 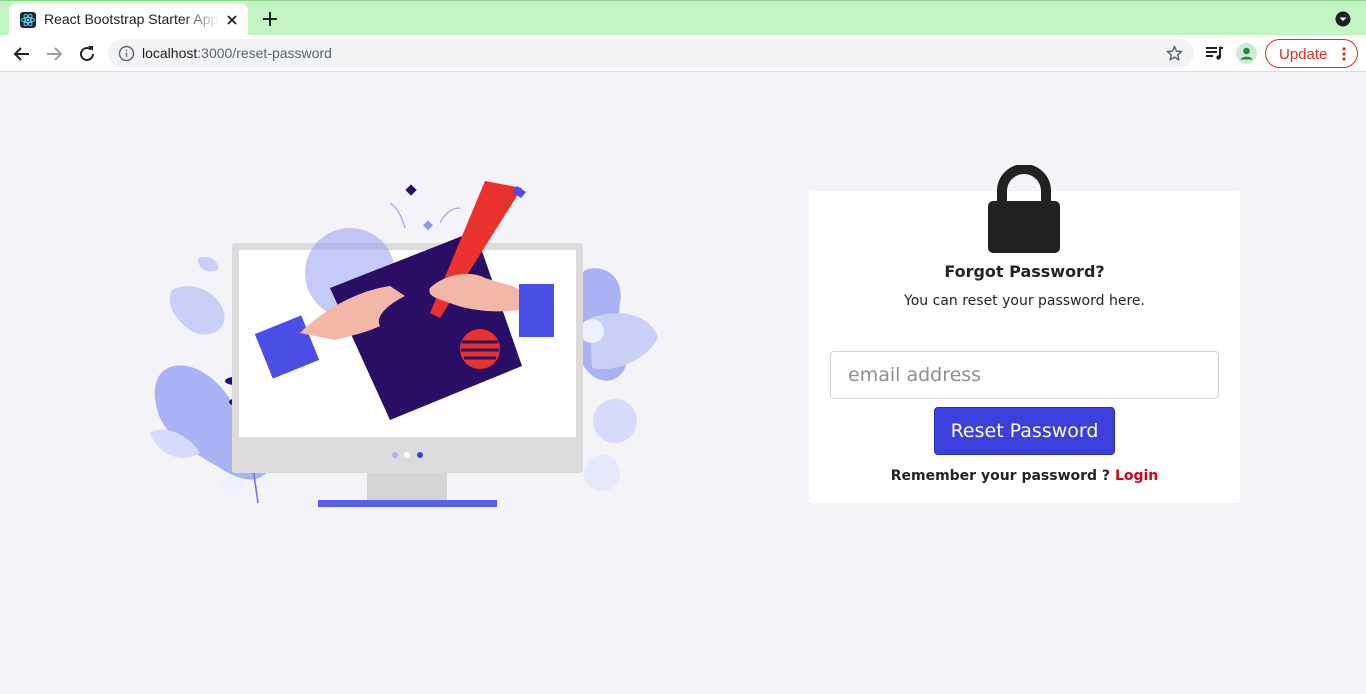 I want to click on tab-title-fade, so click(x=201, y=19).